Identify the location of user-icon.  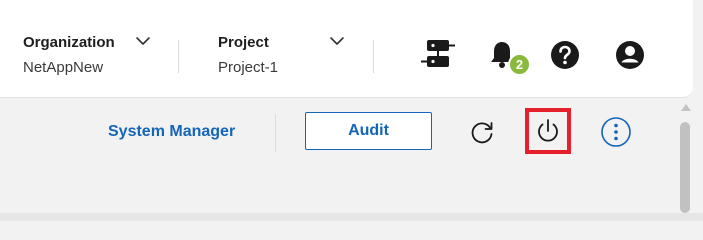
(630, 55).